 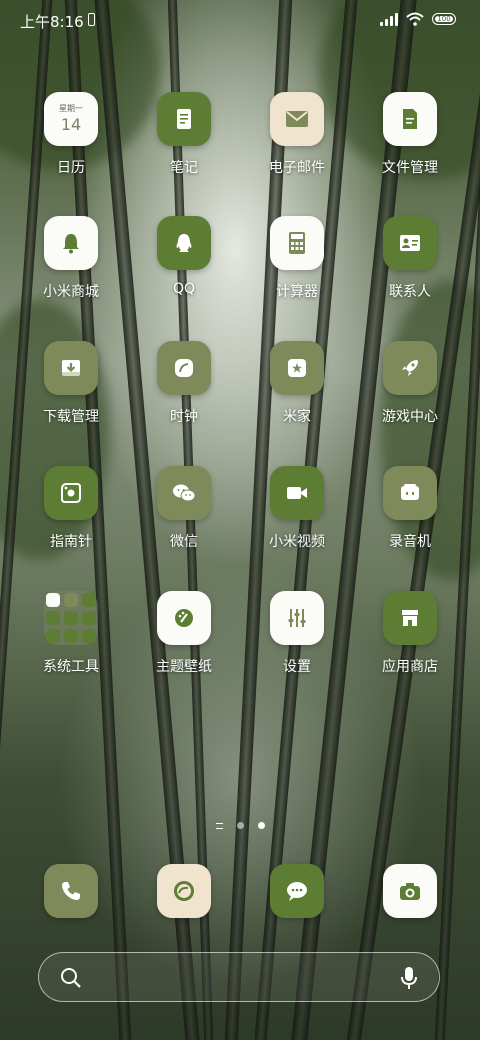 What do you see at coordinates (297, 292) in the screenshot?
I see `app-label: 计算器` at bounding box center [297, 292].